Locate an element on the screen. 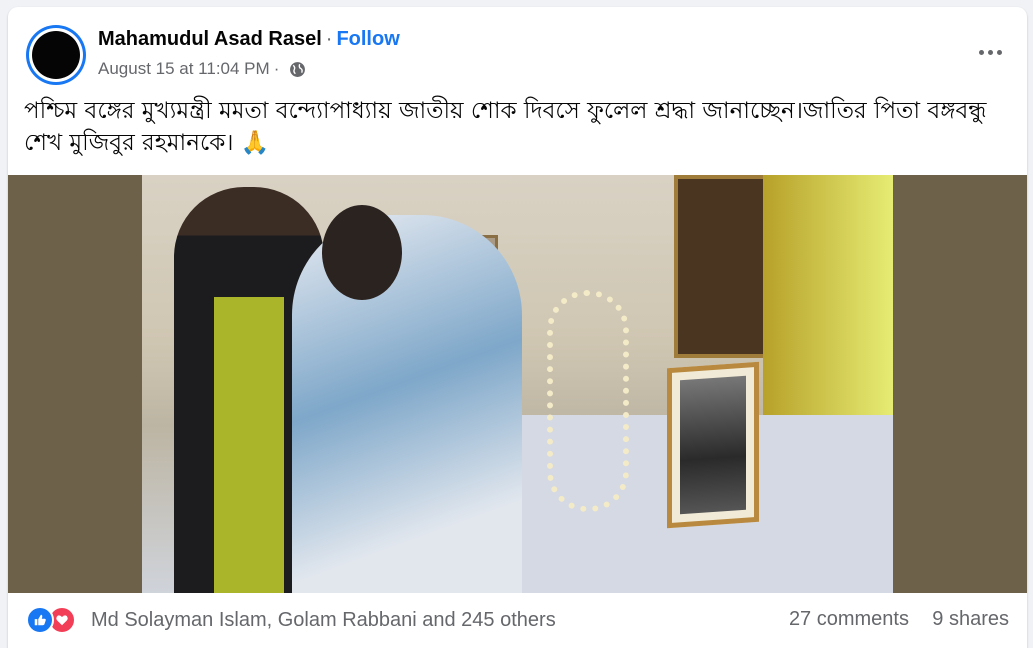 The height and width of the screenshot is (648, 1033). reactions-summary is located at coordinates (51, 620).